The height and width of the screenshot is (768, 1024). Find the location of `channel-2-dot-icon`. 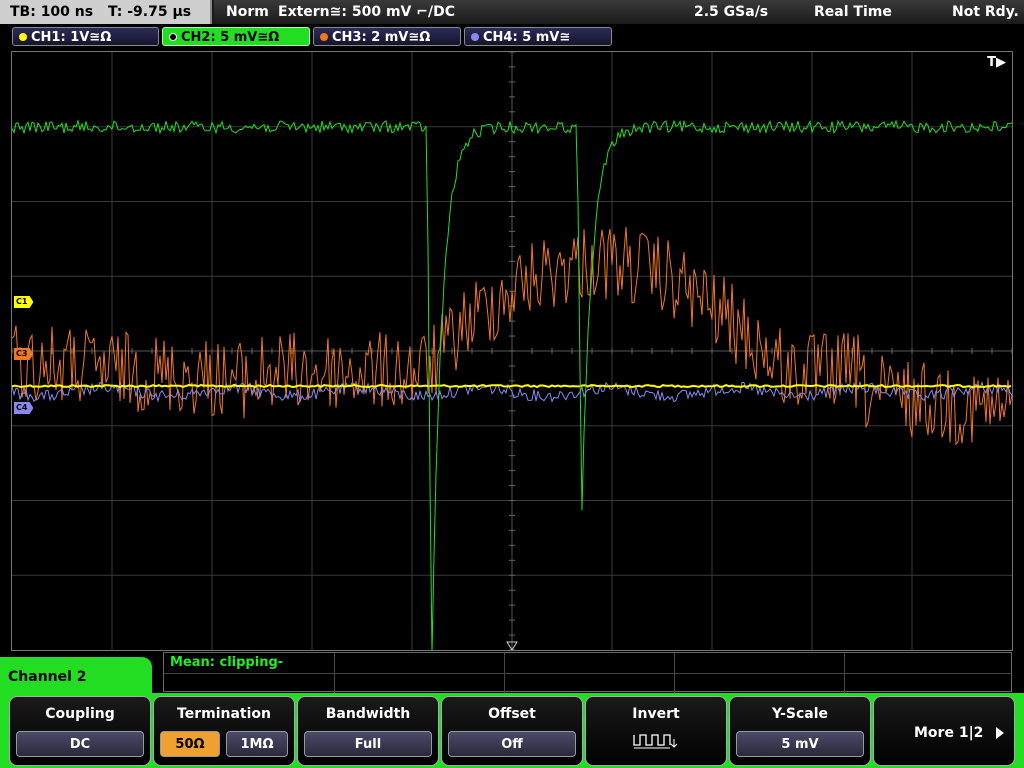

channel-2-dot-icon is located at coordinates (173, 37).